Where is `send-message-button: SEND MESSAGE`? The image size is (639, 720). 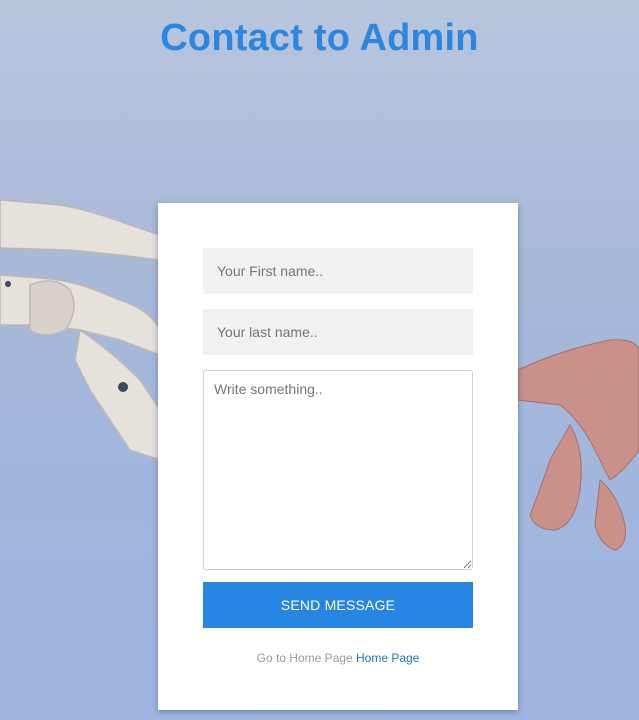
send-message-button: SEND MESSAGE is located at coordinates (338, 605).